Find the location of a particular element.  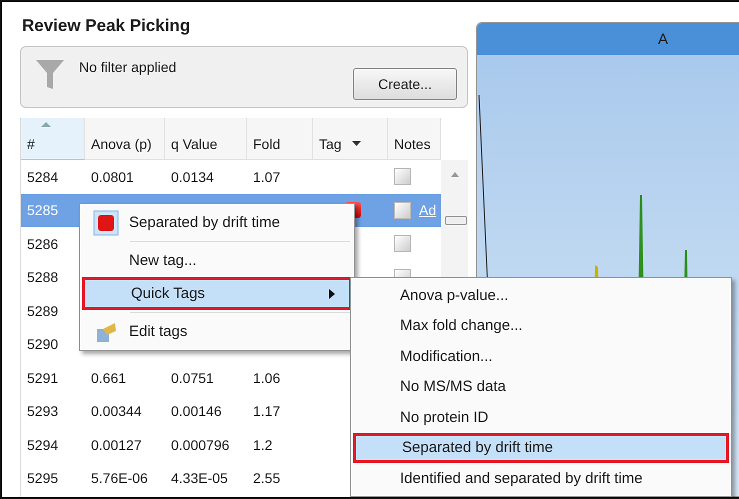

table-cell: 1.06 is located at coordinates (266, 378).